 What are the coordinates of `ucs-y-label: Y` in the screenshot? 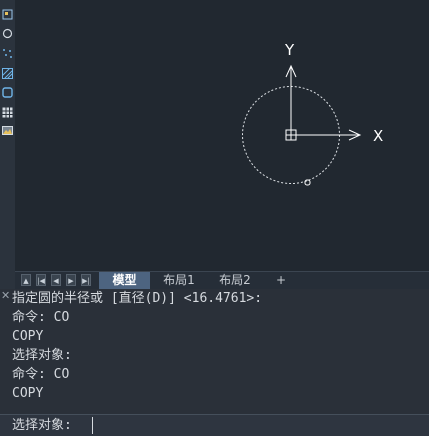 It's located at (289, 50).